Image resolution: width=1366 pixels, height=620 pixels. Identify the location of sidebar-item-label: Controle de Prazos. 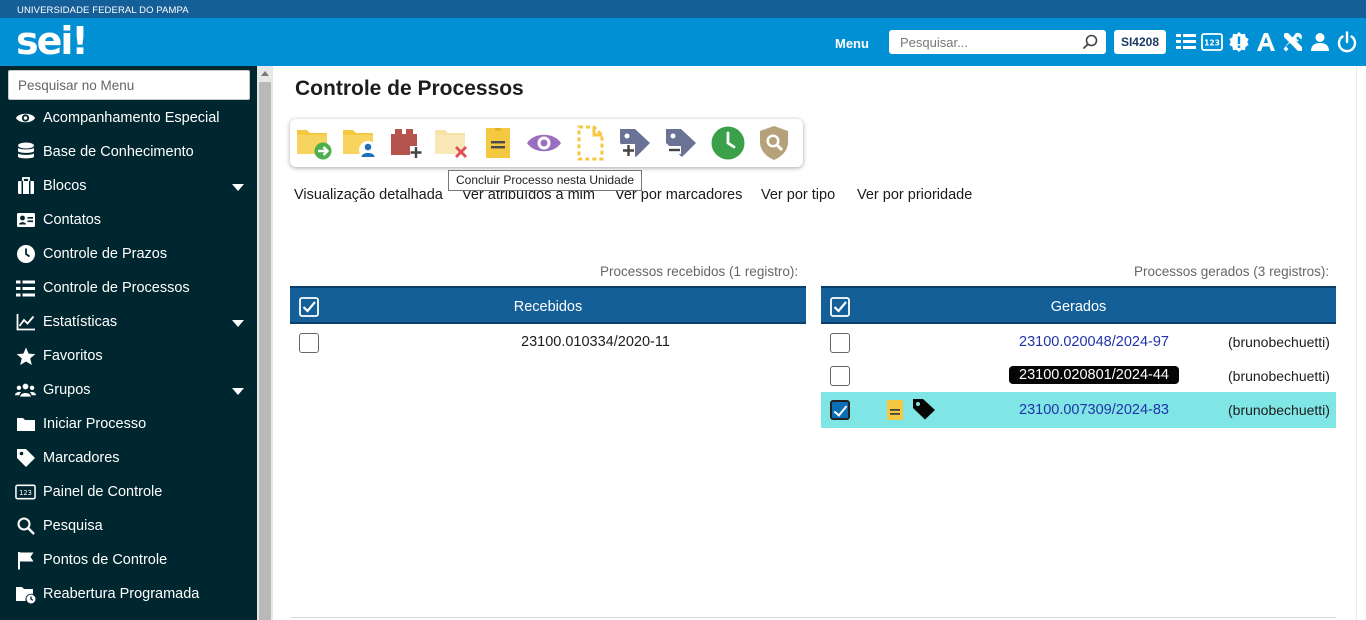
(105, 254).